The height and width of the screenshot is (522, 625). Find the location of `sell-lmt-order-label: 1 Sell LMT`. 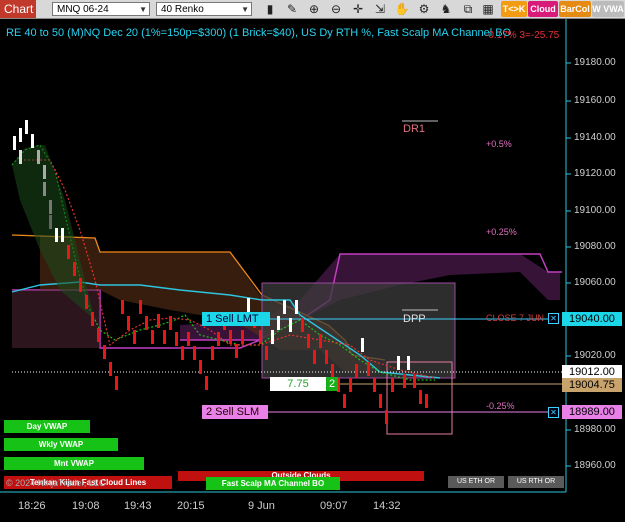

sell-lmt-order-label: 1 Sell LMT is located at coordinates (236, 319).